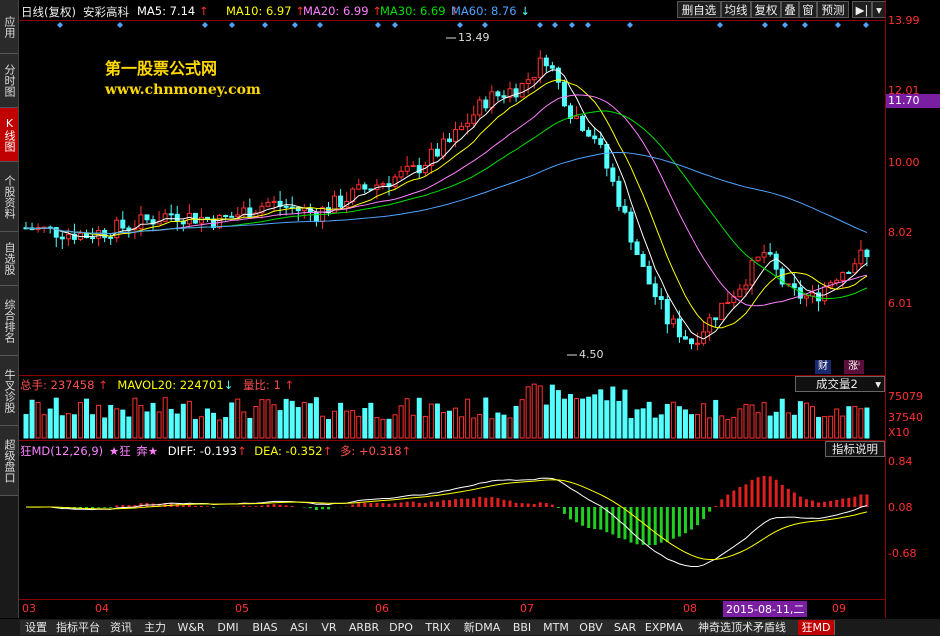 Image resolution: width=940 pixels, height=636 pixels. Describe the element at coordinates (522, 627) in the screenshot. I see `tab-13: BBI` at that location.